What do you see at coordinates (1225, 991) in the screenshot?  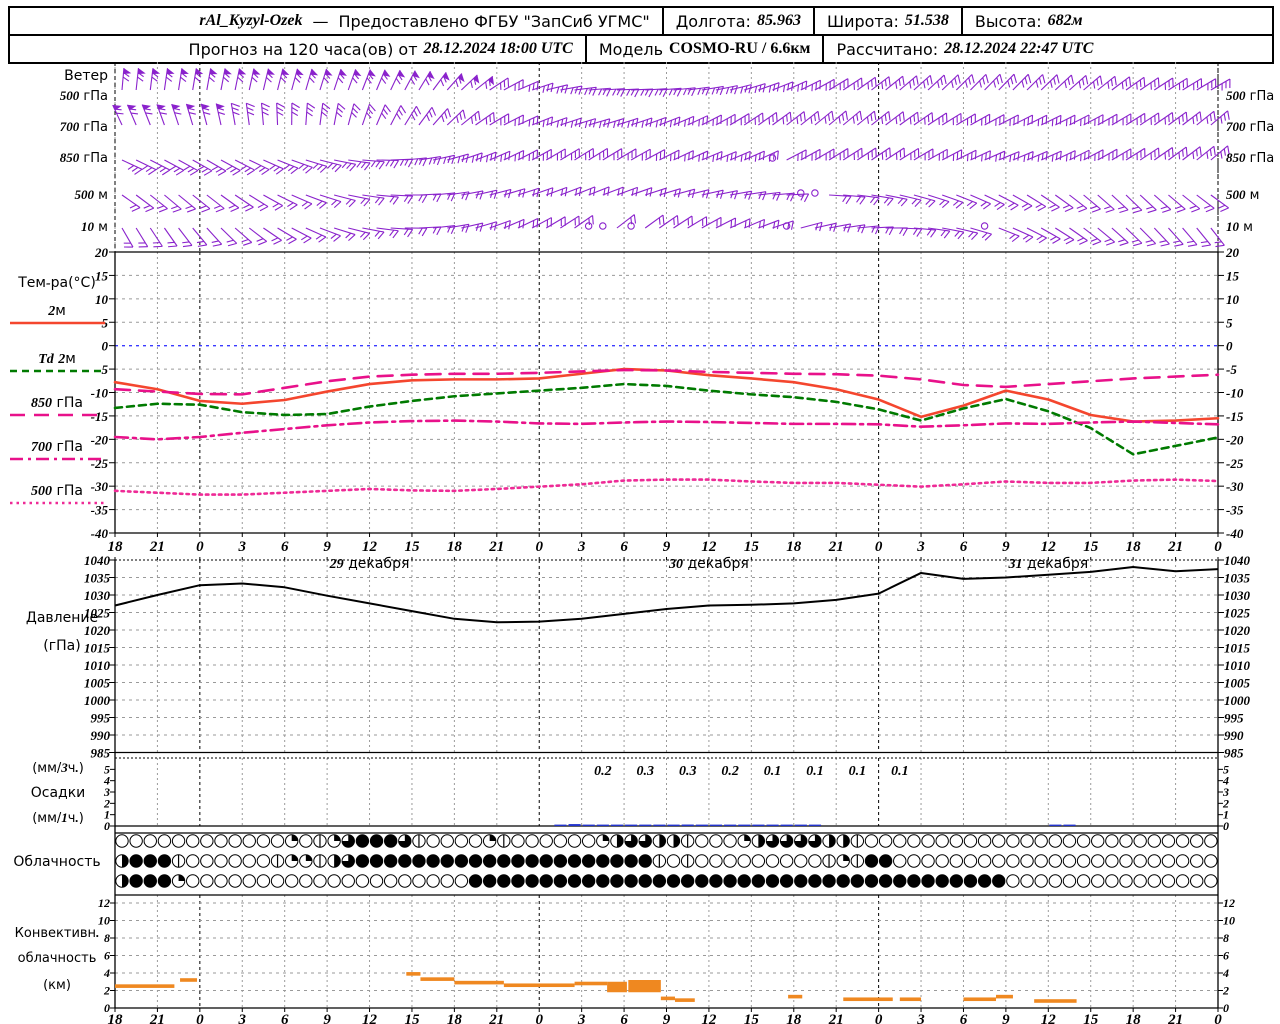 I see `svg-text: 2` at bounding box center [1225, 991].